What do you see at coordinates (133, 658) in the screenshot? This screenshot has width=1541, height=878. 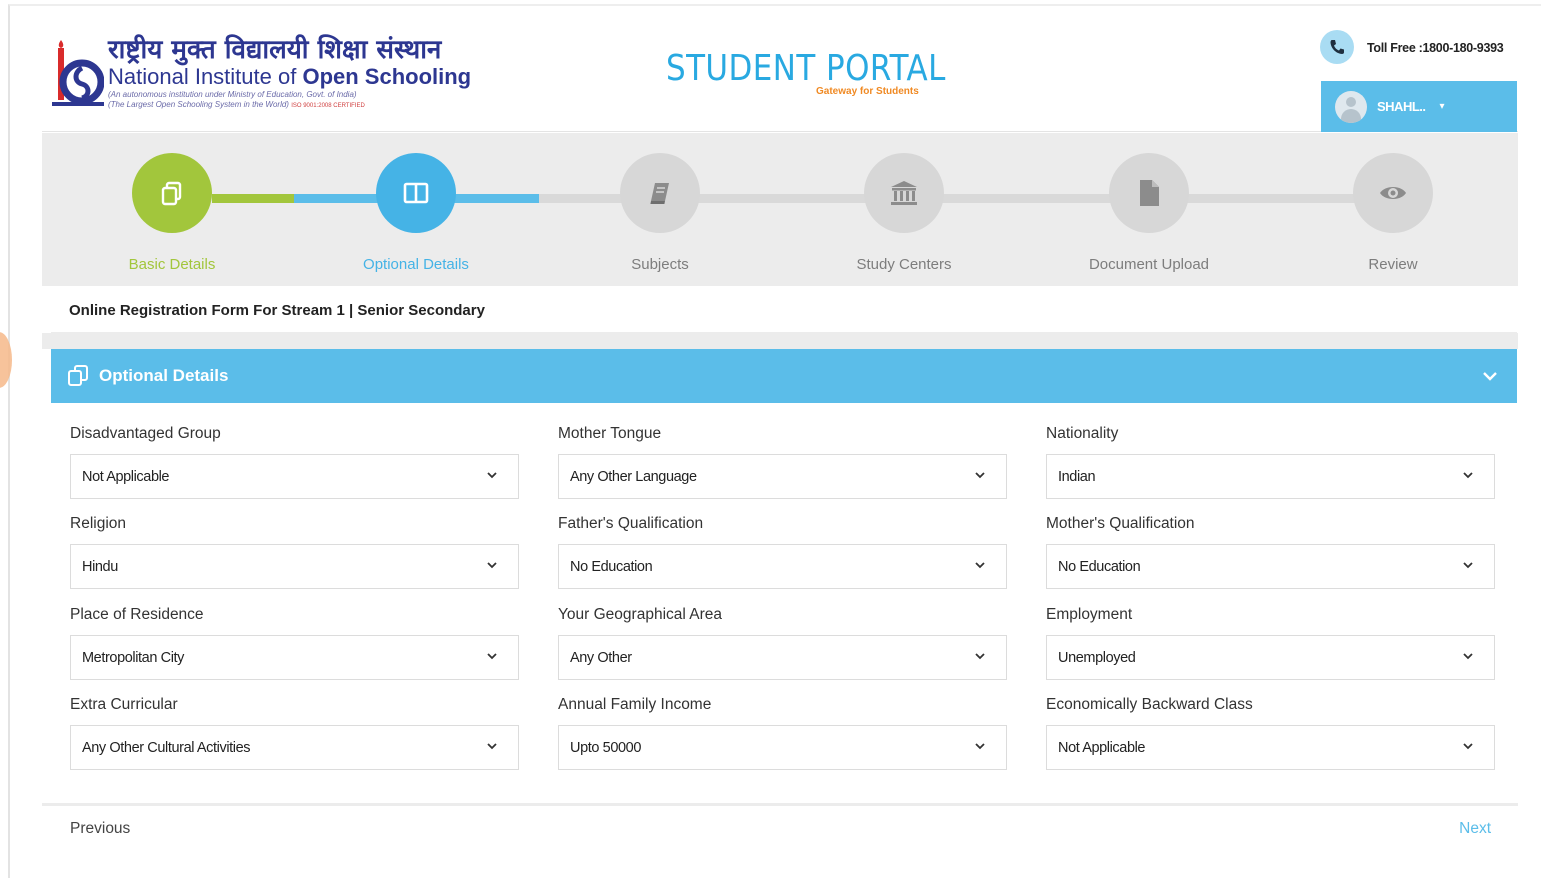 I see `select-value: Metropolitan City` at bounding box center [133, 658].